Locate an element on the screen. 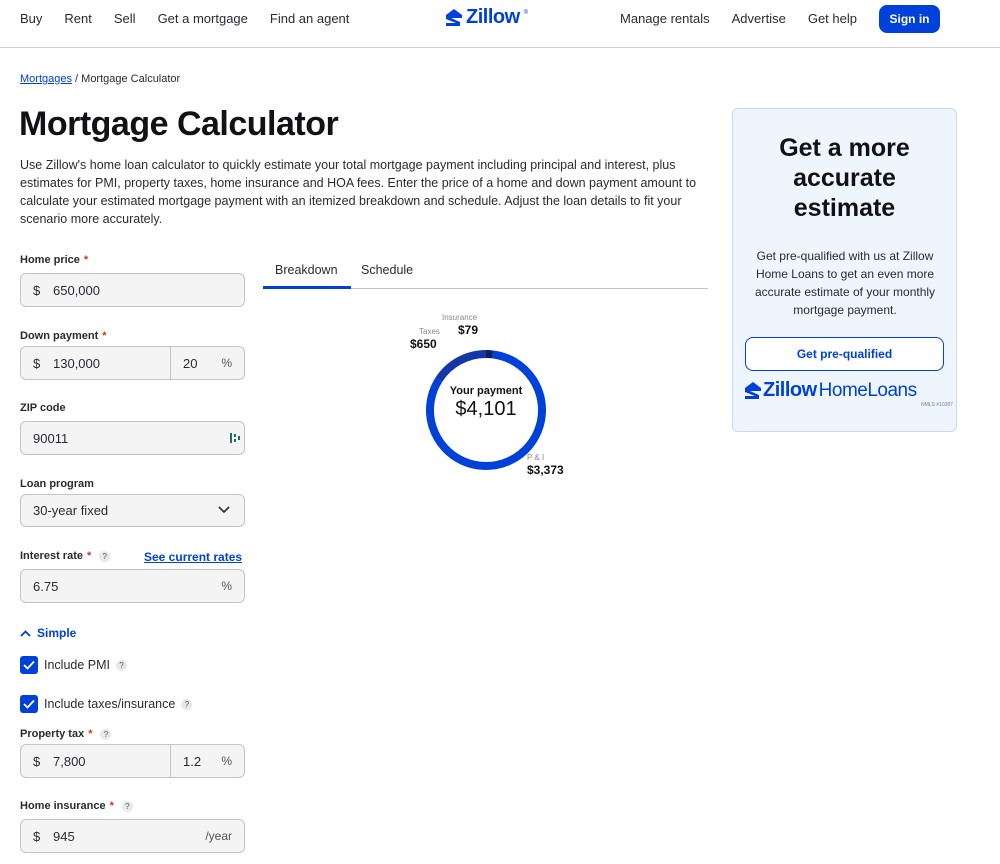  nav-sell: Sell is located at coordinates (125, 18).